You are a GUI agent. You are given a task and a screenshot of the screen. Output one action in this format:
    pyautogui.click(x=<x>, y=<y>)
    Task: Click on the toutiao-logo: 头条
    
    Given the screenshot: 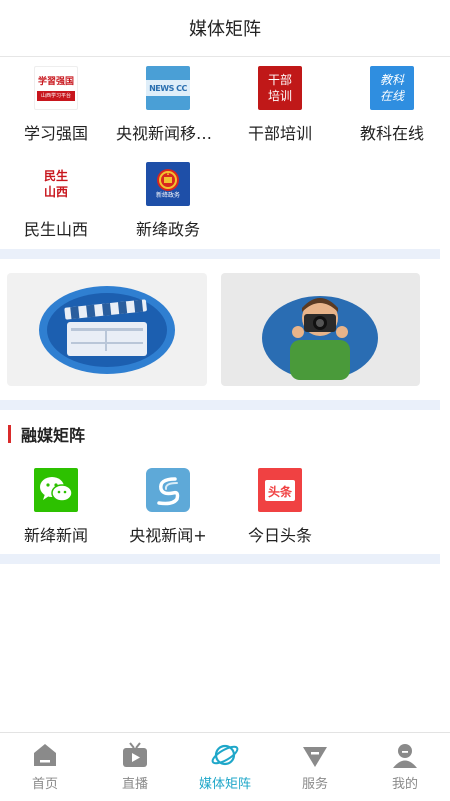 What is the action you would take?
    pyautogui.click(x=280, y=490)
    